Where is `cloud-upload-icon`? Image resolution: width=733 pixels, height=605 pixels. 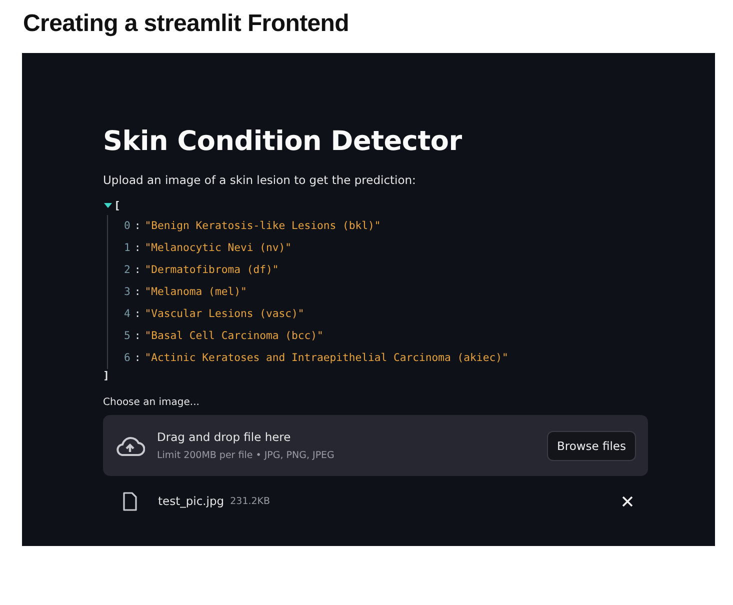 cloud-upload-icon is located at coordinates (130, 445).